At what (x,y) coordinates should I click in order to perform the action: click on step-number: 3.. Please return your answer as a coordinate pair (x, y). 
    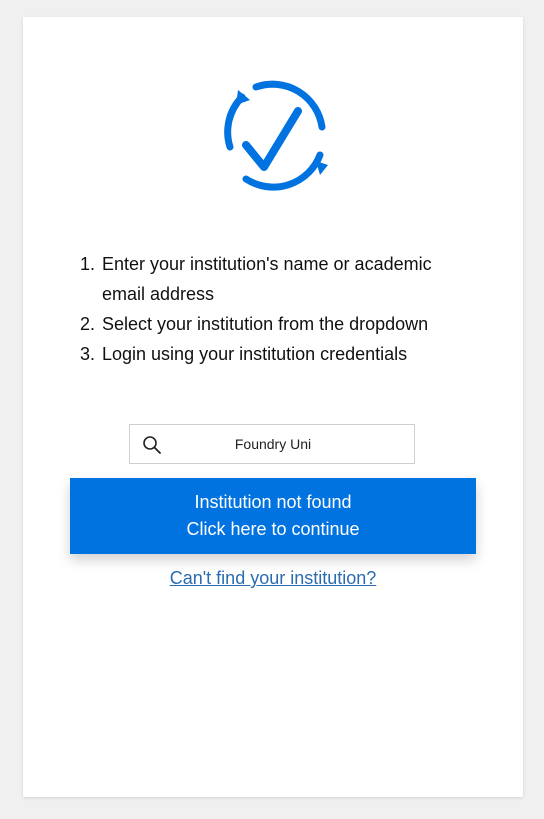
    Looking at the image, I should click on (88, 354).